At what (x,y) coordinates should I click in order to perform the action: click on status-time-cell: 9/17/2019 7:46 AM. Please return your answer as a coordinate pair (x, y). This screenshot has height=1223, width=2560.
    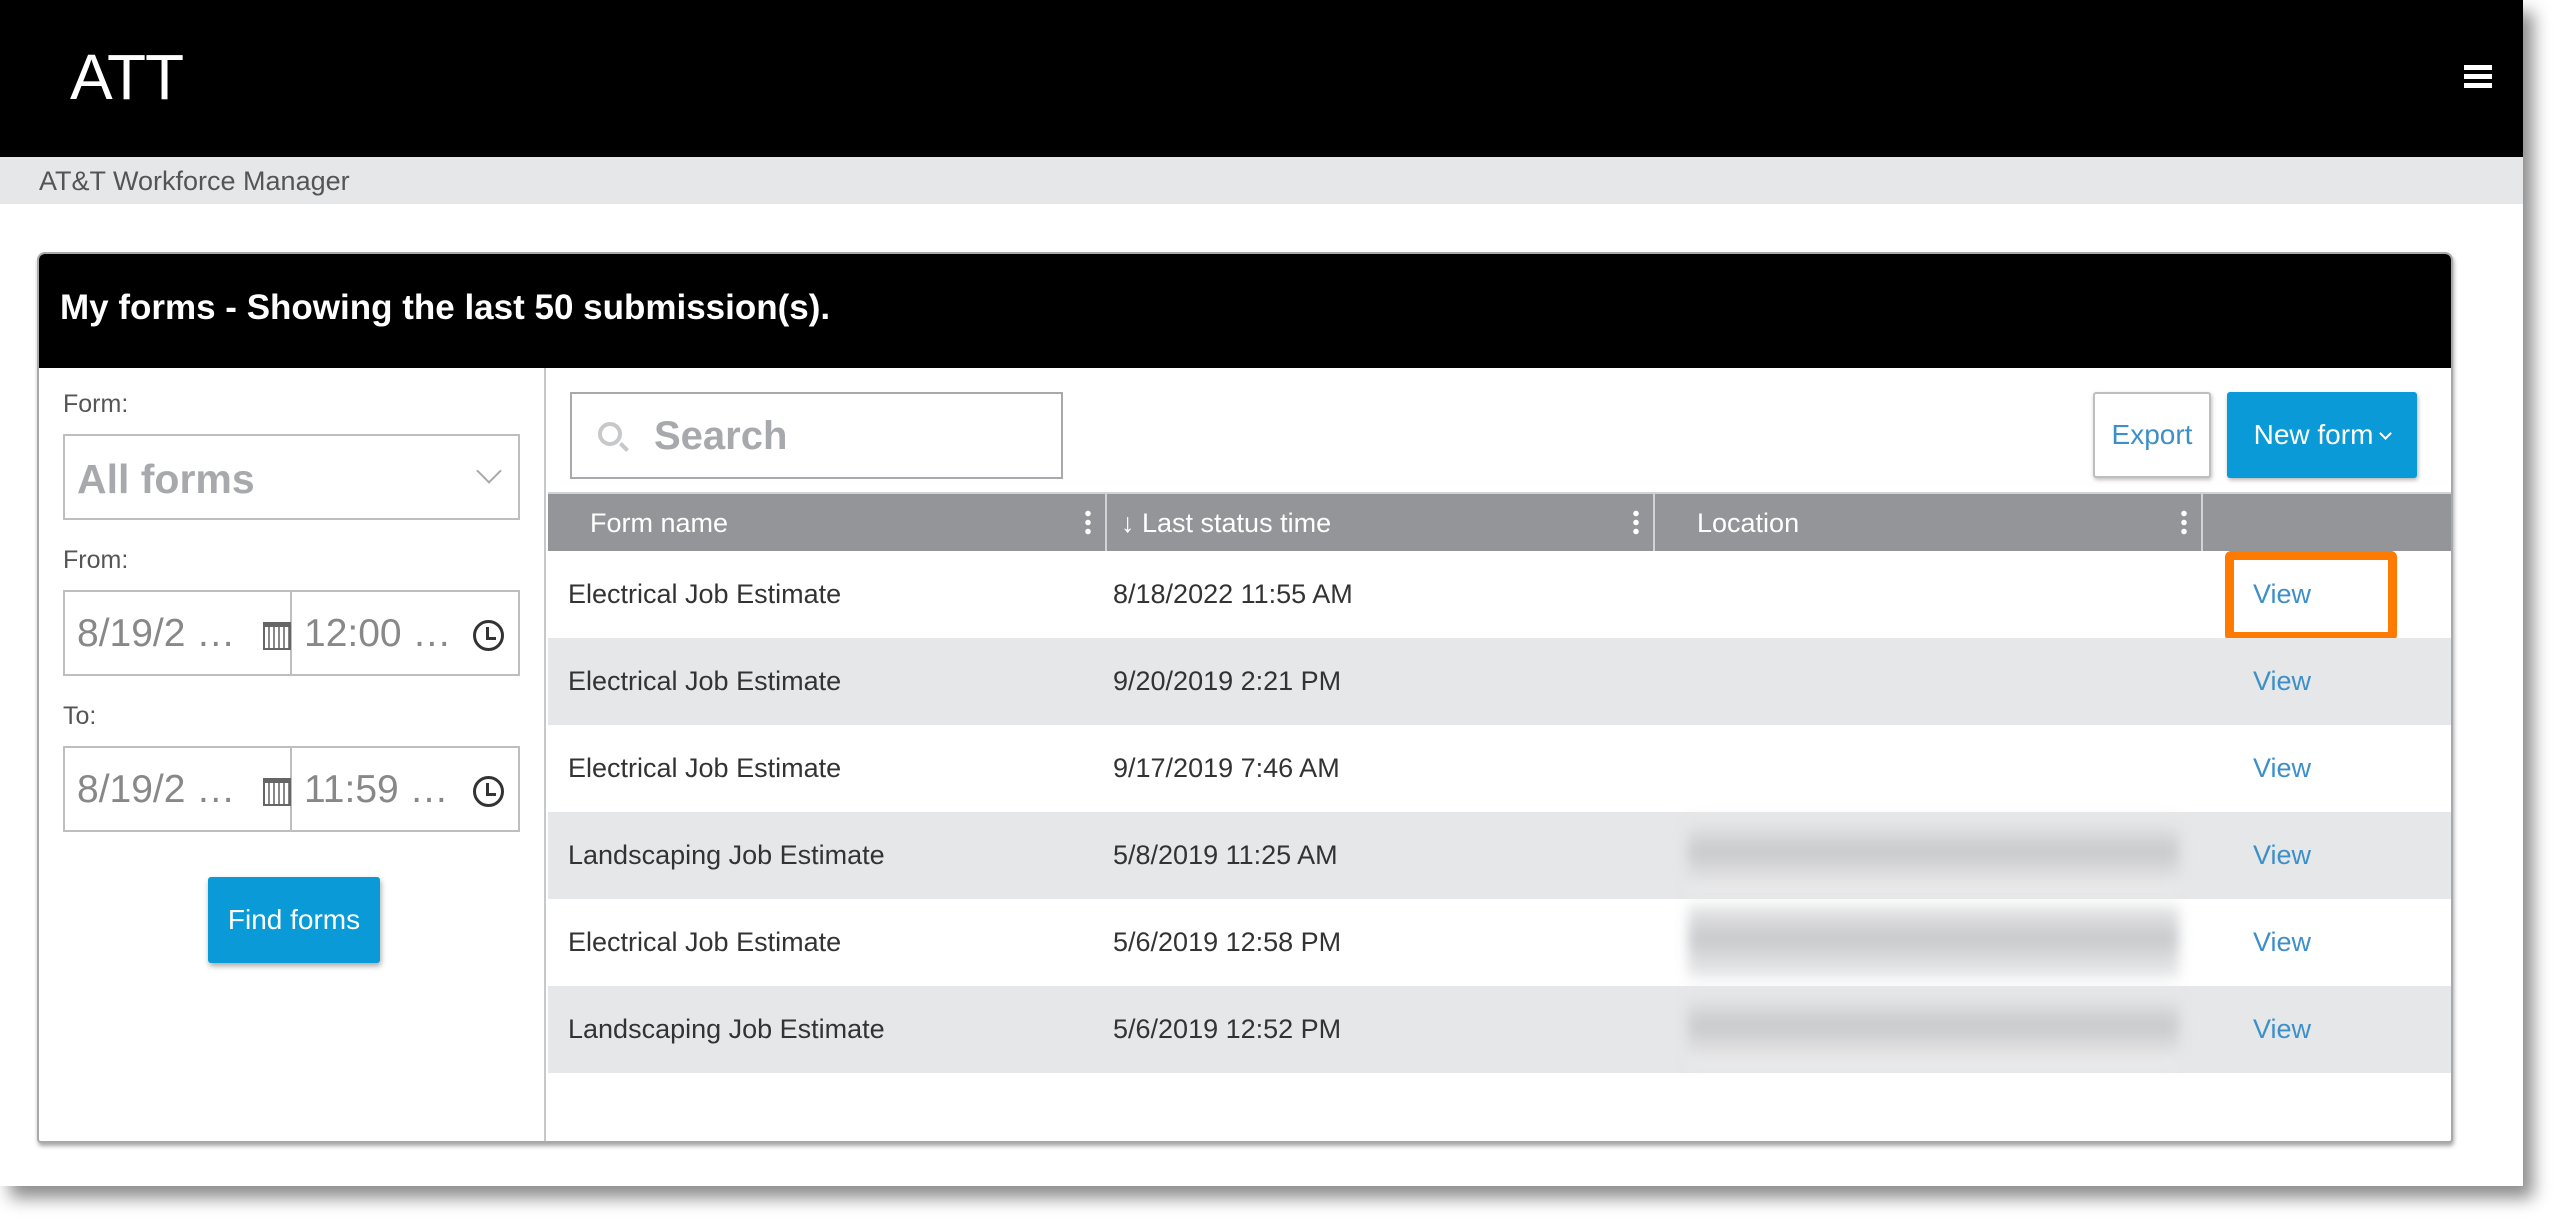
    Looking at the image, I should click on (1226, 768).